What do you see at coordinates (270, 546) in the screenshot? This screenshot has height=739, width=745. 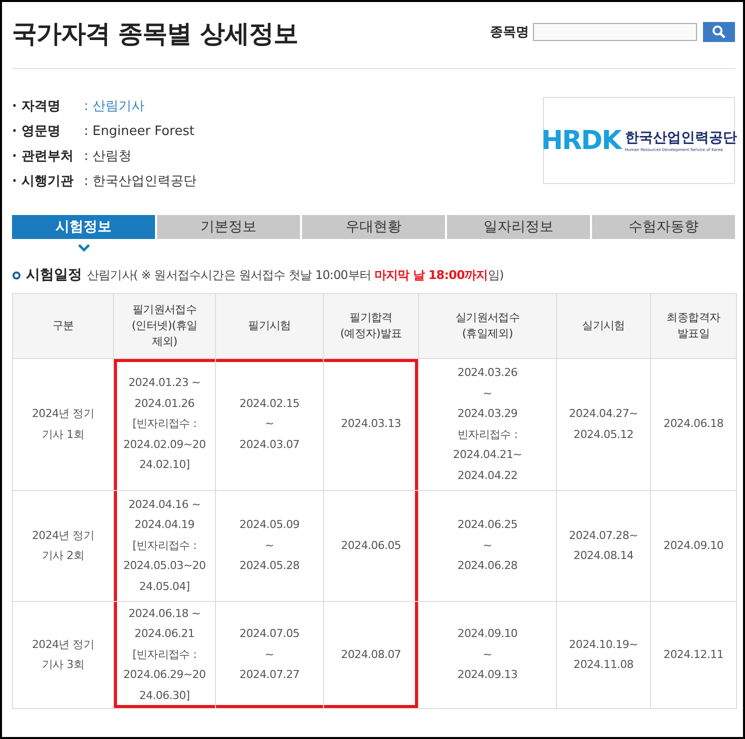 I see `table-cell: 2024.05.09 ~ 2024.05.28` at bounding box center [270, 546].